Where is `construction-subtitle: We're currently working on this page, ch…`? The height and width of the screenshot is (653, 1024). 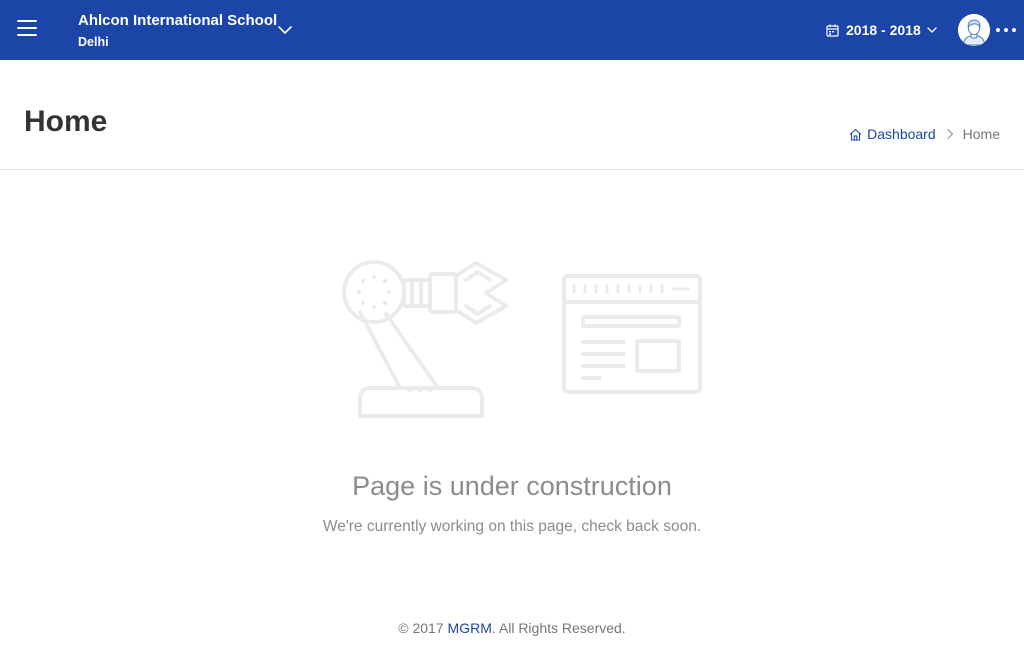
construction-subtitle: We're currently working on this page, ch… is located at coordinates (512, 526).